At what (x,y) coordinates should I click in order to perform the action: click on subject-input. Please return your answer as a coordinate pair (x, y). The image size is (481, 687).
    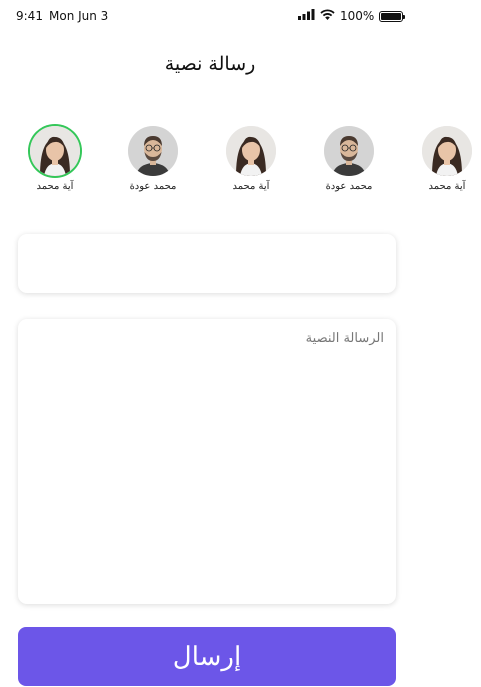
    Looking at the image, I should click on (207, 263).